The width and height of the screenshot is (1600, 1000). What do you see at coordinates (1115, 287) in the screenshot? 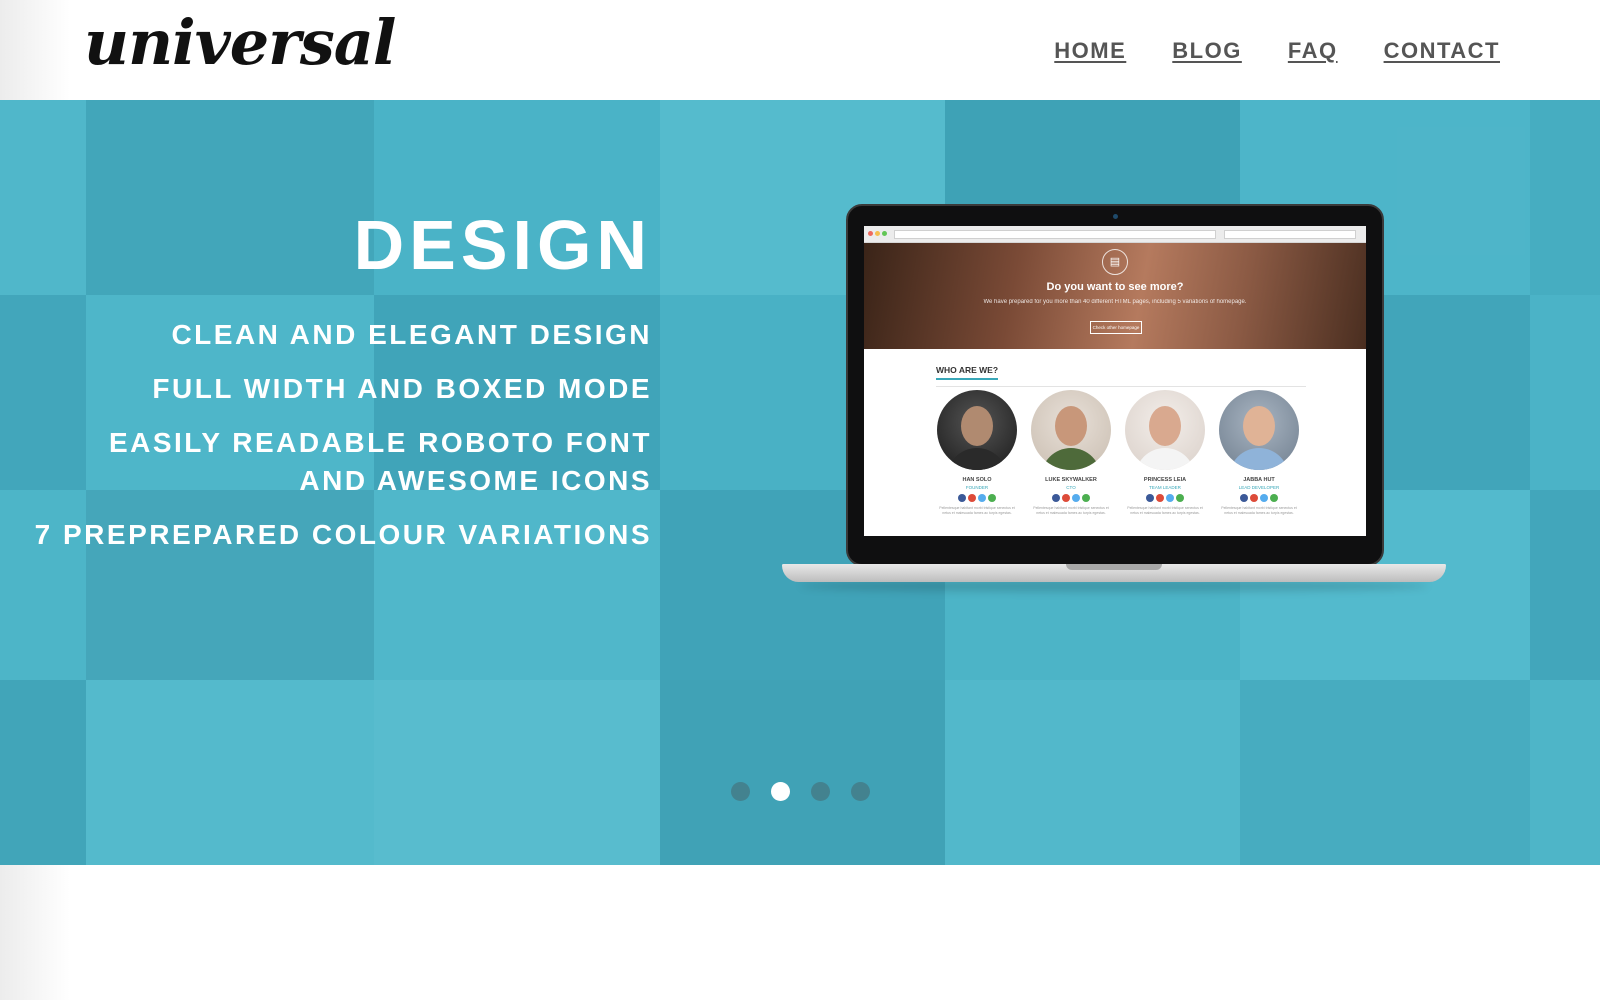
I see `screen-banner-title: Do you want to see more?` at bounding box center [1115, 287].